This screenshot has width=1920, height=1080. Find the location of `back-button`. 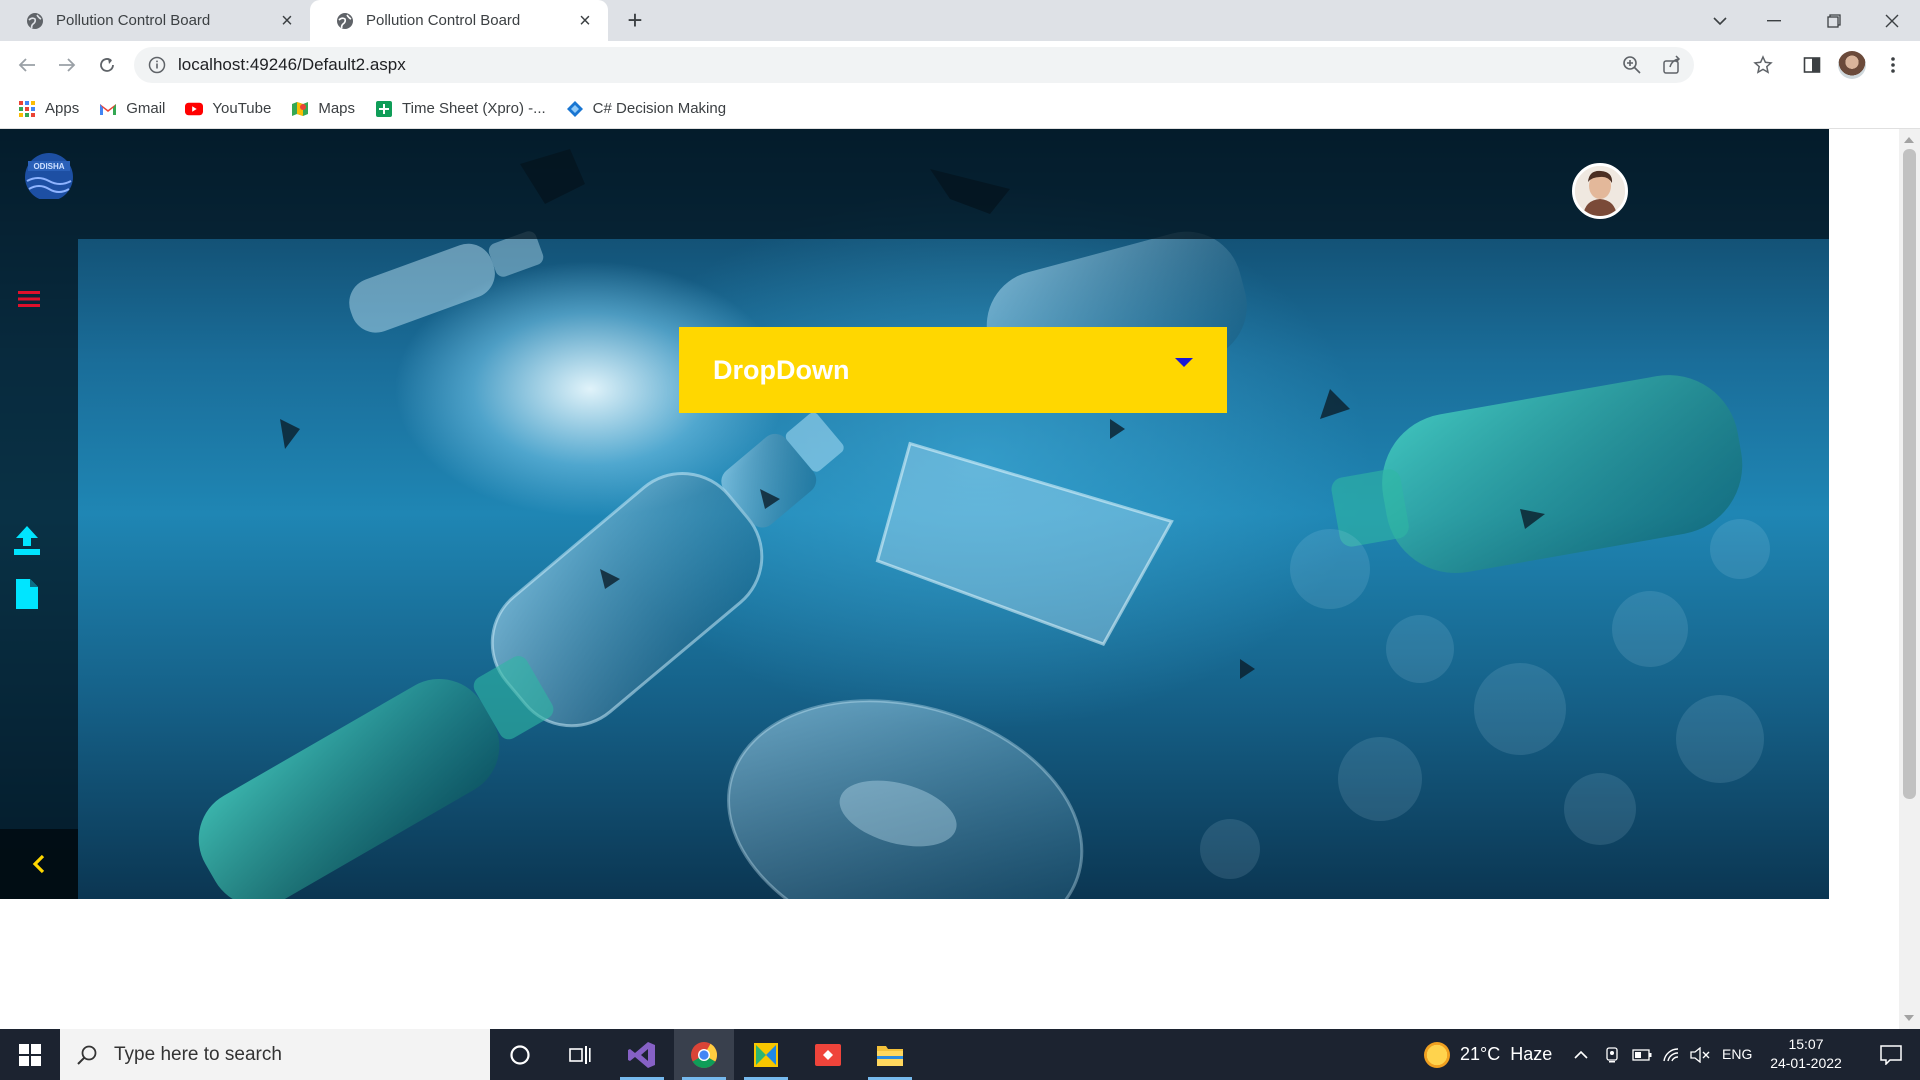

back-button is located at coordinates (27, 65).